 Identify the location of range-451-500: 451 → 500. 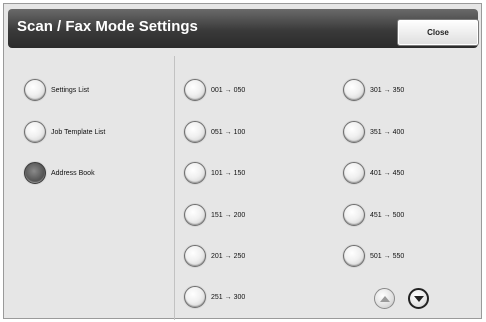
(373, 215).